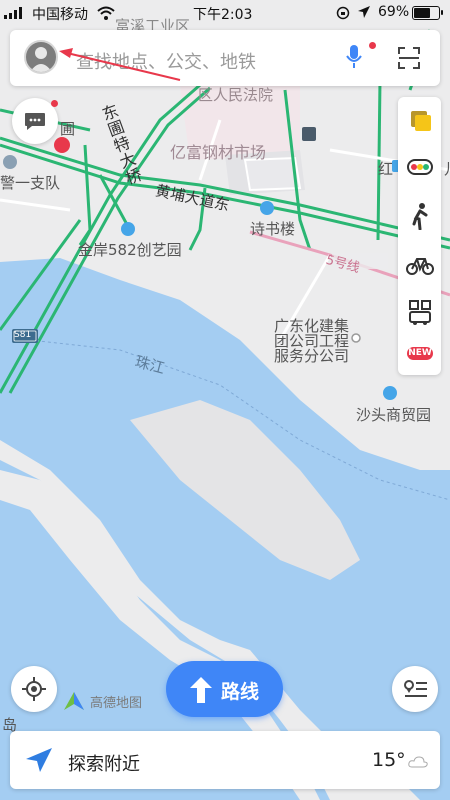 This screenshot has width=450, height=800. I want to click on chat-icon, so click(35, 121).